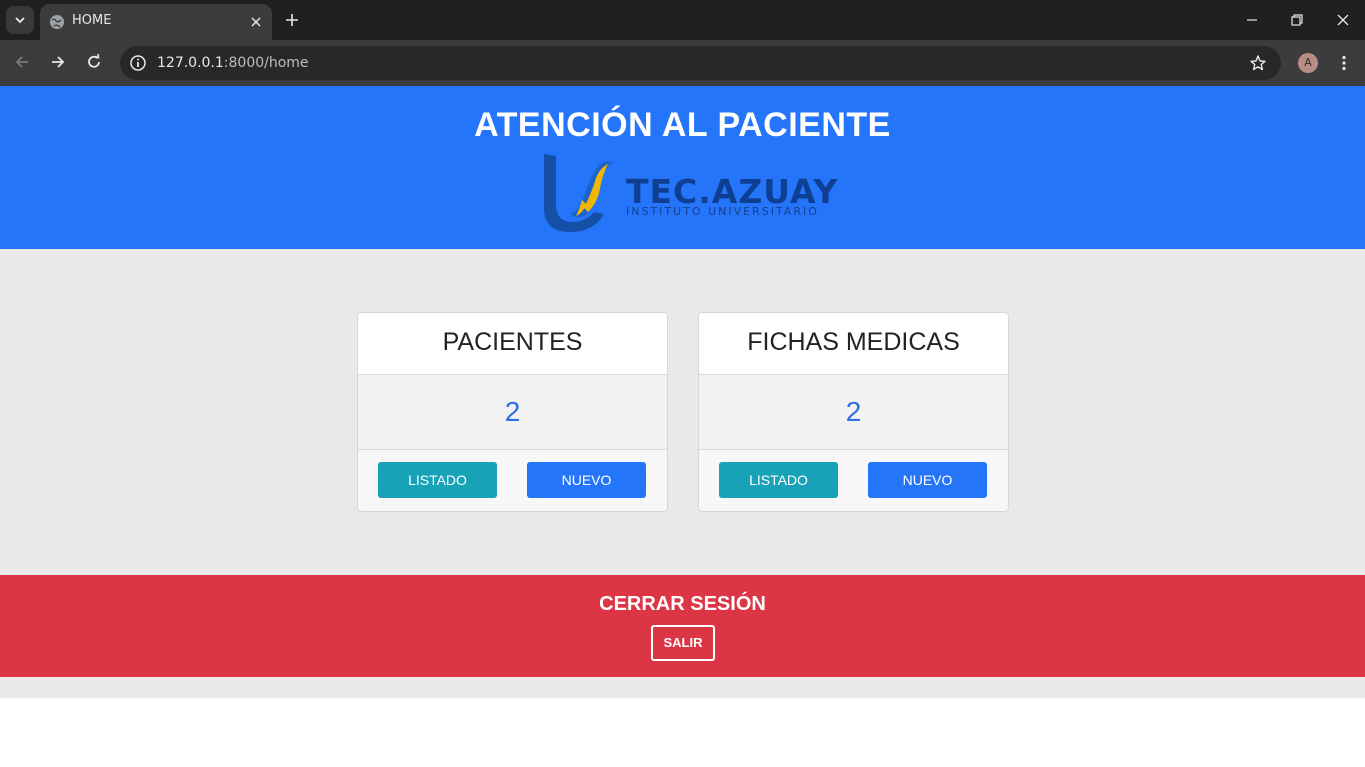 This screenshot has width=1365, height=767. What do you see at coordinates (722, 211) in the screenshot?
I see `logo-subtitle: INSTITUTO UNIVERSITARIO` at bounding box center [722, 211].